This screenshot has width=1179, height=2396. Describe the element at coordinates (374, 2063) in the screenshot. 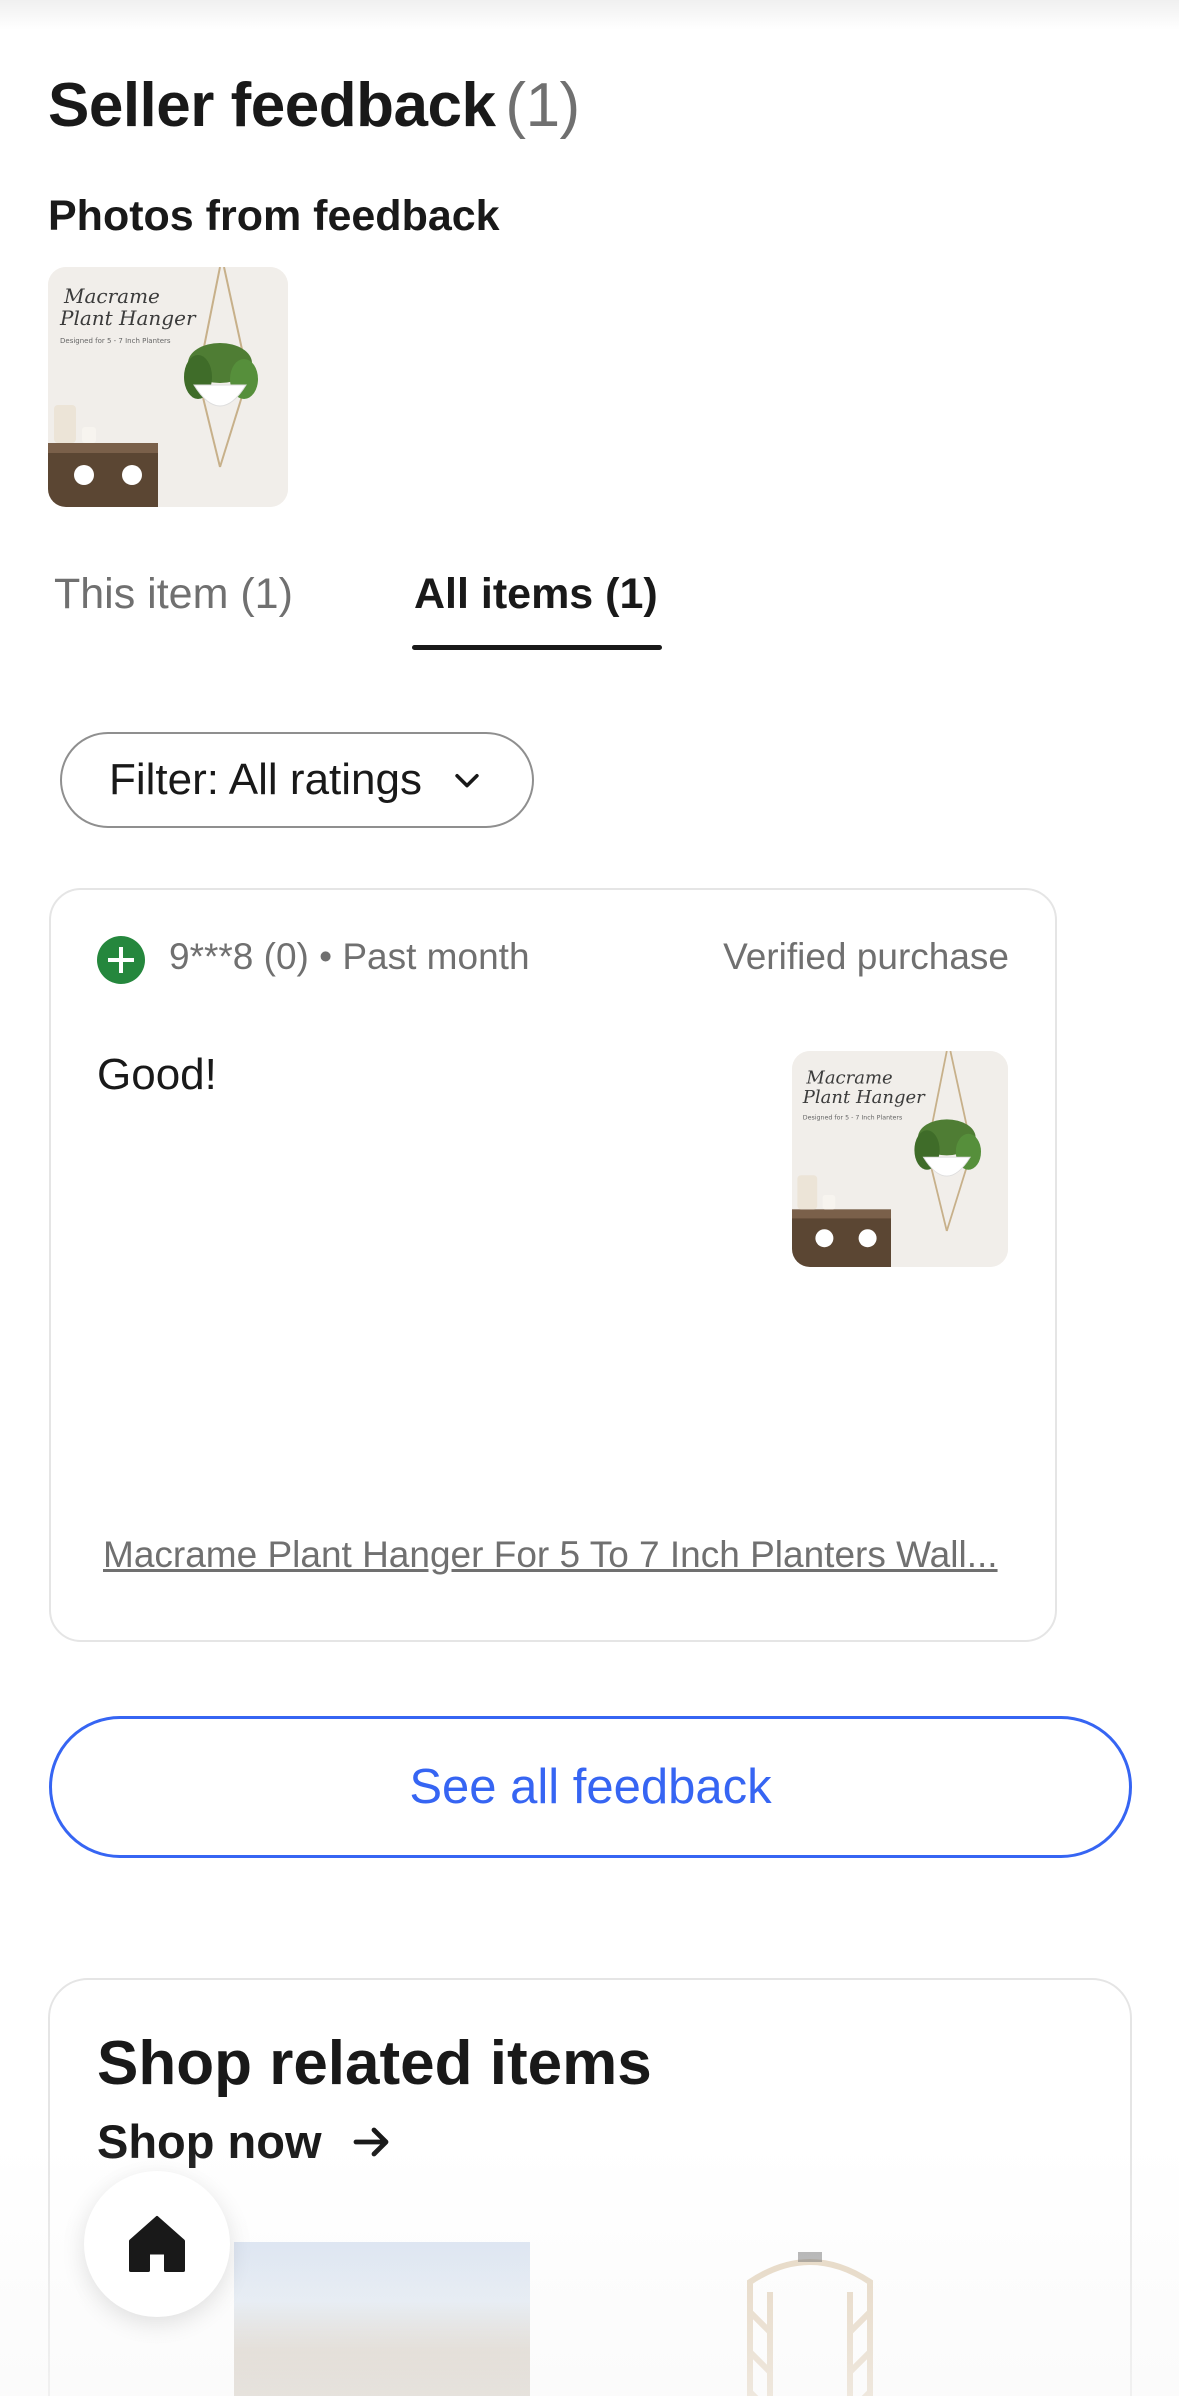

I see `related-title: Shop related items` at that location.